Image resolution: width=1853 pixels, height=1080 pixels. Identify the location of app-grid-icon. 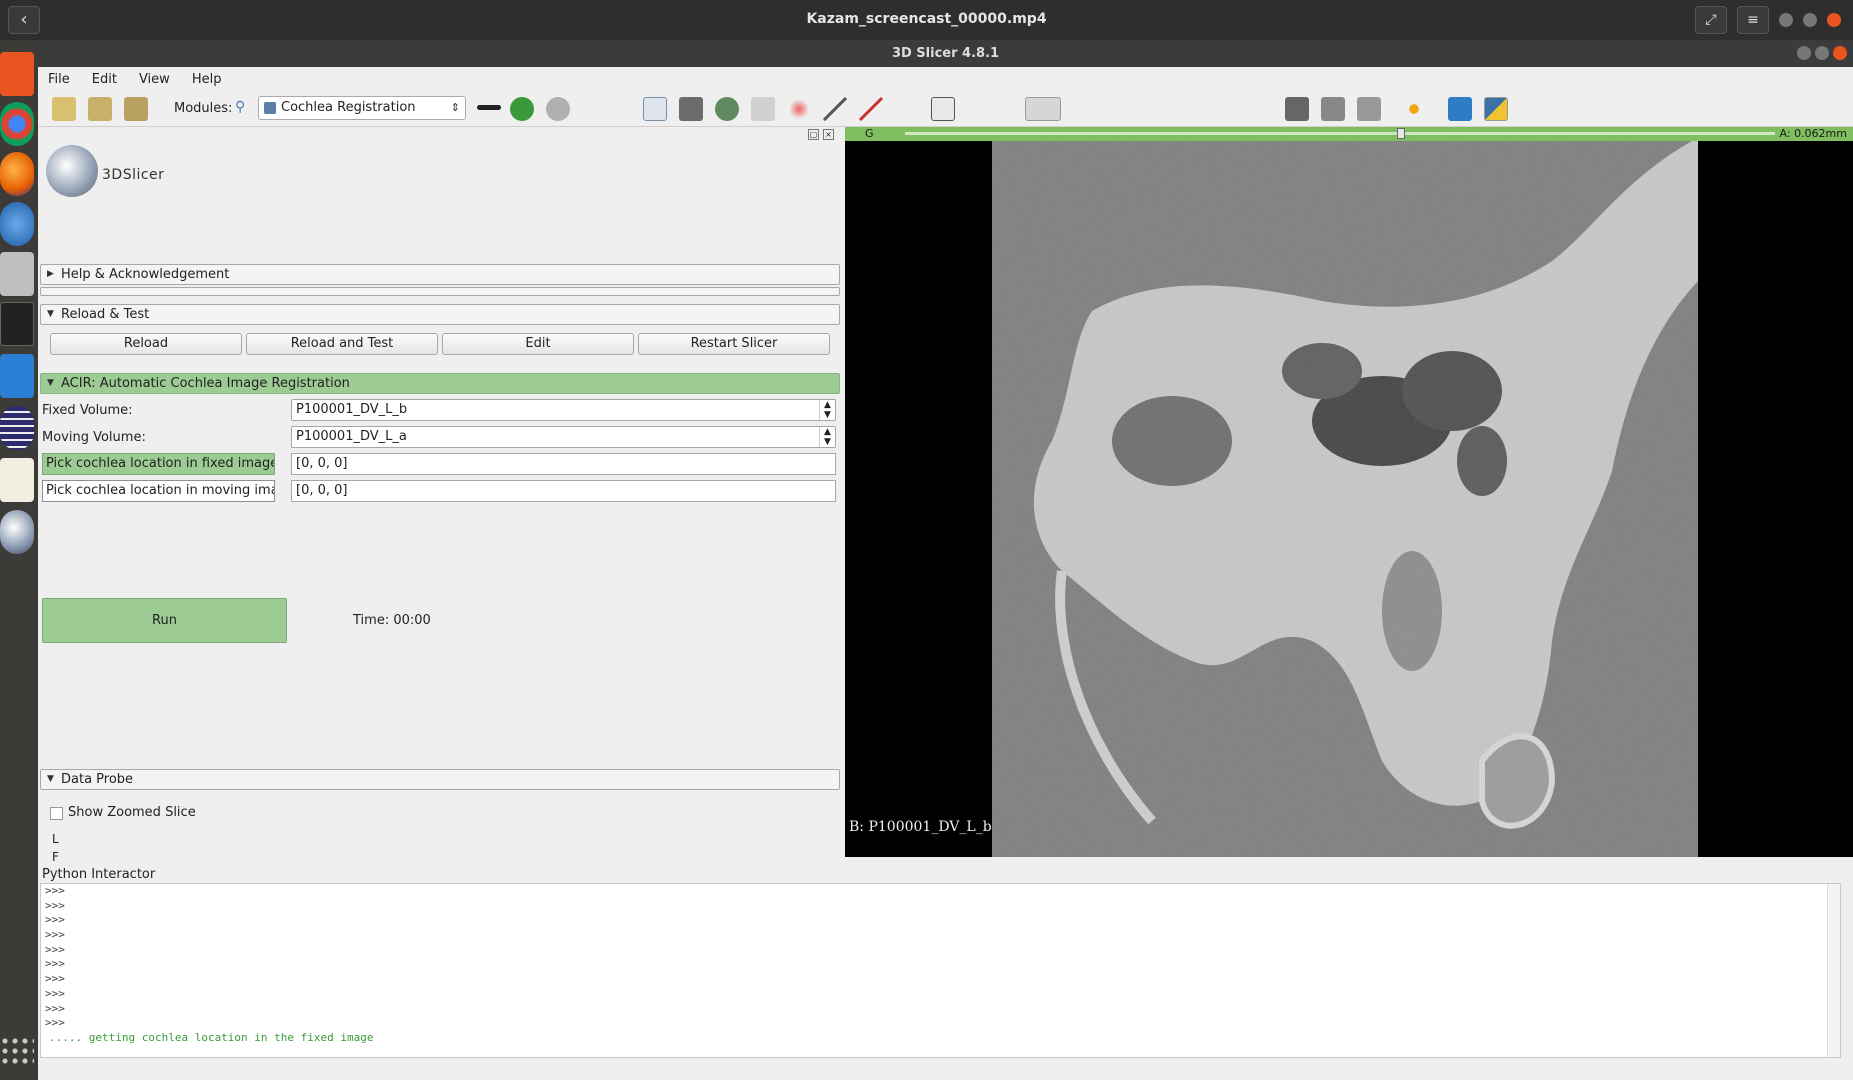
(17, 1051).